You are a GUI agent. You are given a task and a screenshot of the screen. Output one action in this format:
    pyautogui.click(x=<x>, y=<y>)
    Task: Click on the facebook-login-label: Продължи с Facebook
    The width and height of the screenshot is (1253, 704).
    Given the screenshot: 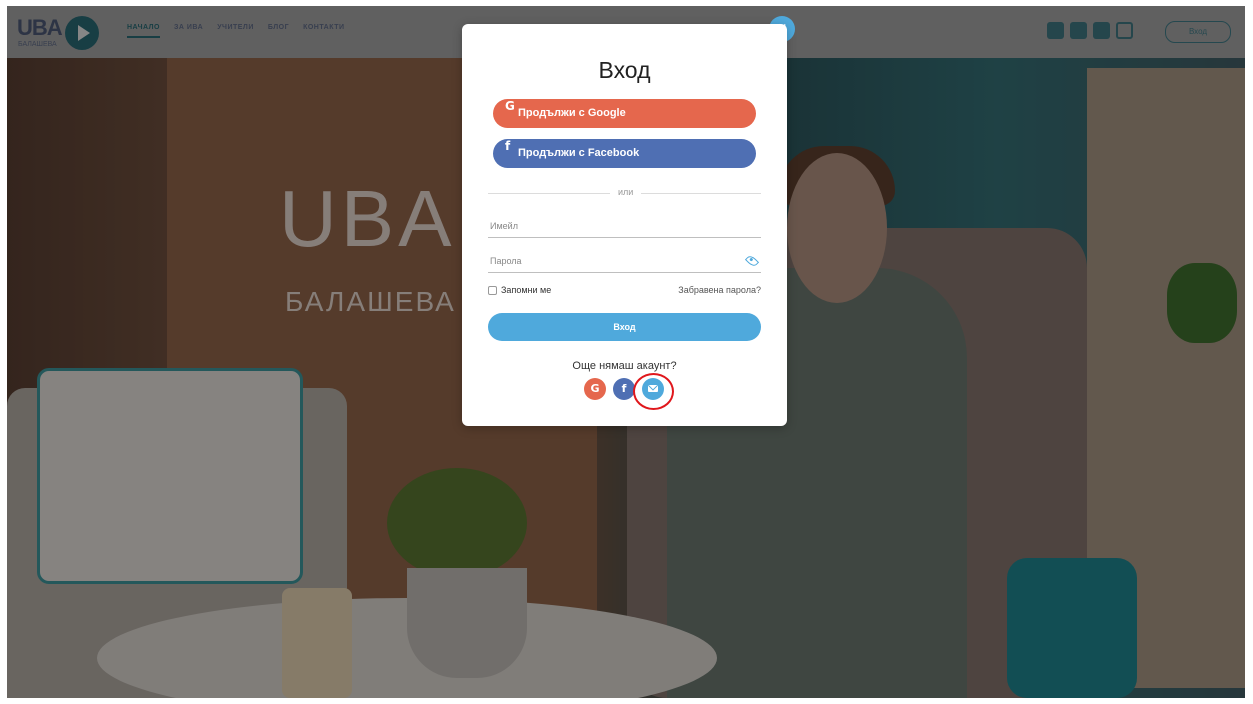 What is the action you would take?
    pyautogui.click(x=579, y=153)
    